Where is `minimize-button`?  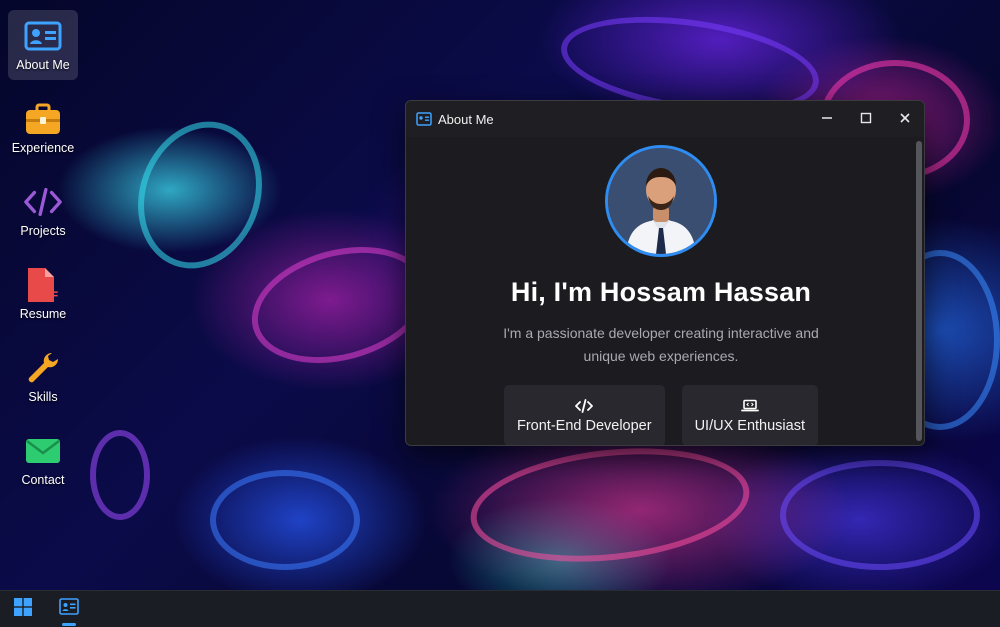
minimize-button is located at coordinates (826, 119).